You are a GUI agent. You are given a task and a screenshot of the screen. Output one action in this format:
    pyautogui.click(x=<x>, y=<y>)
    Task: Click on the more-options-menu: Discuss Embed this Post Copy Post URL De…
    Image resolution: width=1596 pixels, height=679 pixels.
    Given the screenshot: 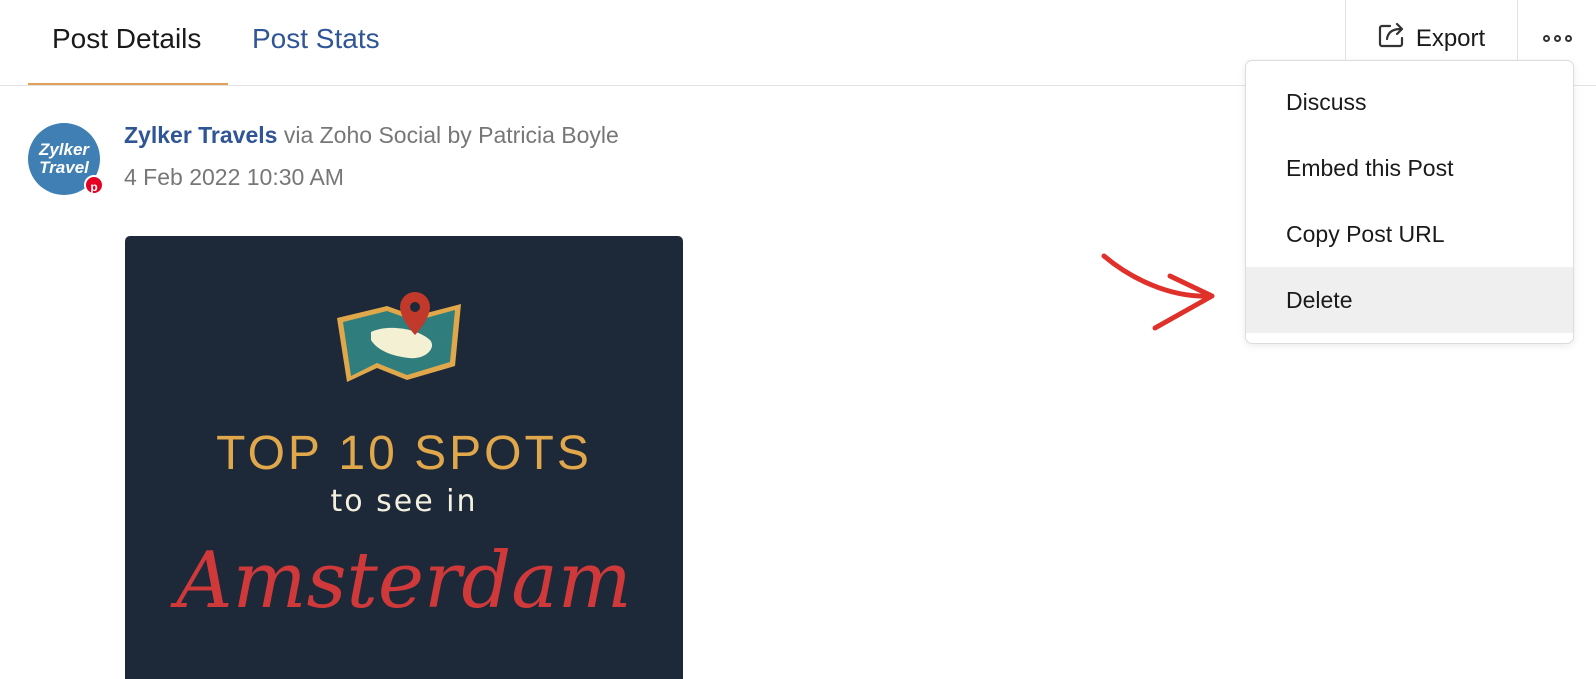 What is the action you would take?
    pyautogui.click(x=1409, y=202)
    